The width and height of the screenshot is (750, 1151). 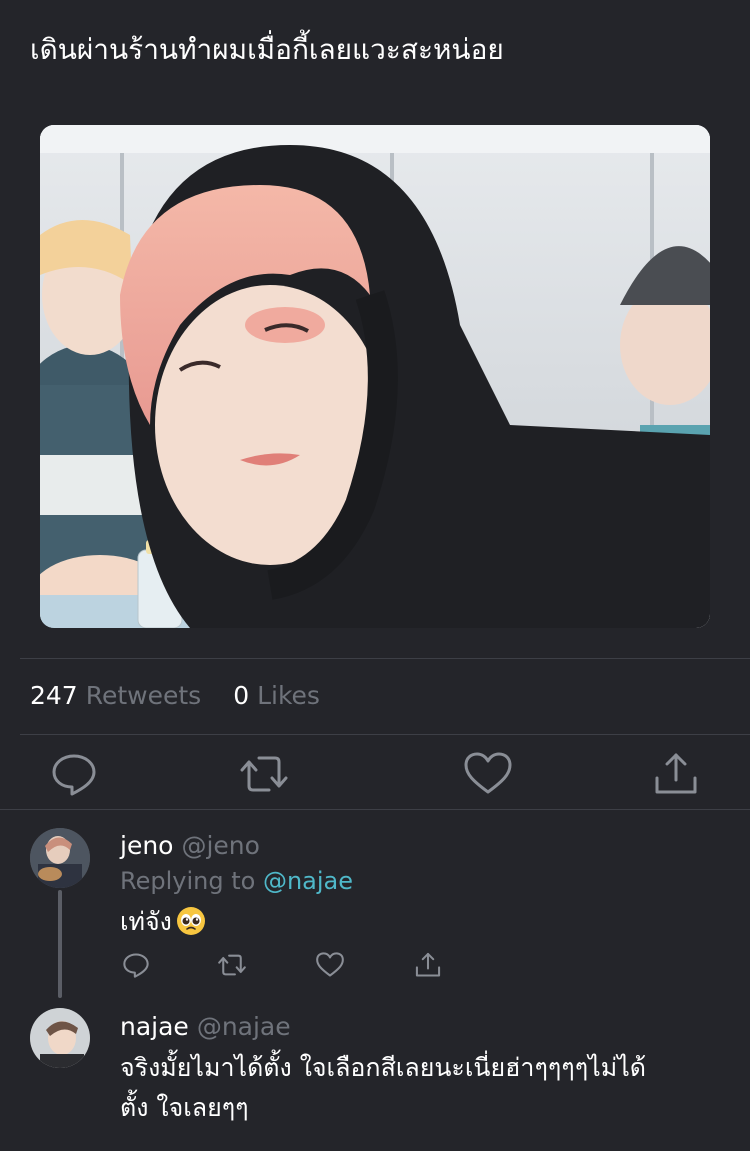 I want to click on reply-header: najae @najae, so click(x=205, y=1027).